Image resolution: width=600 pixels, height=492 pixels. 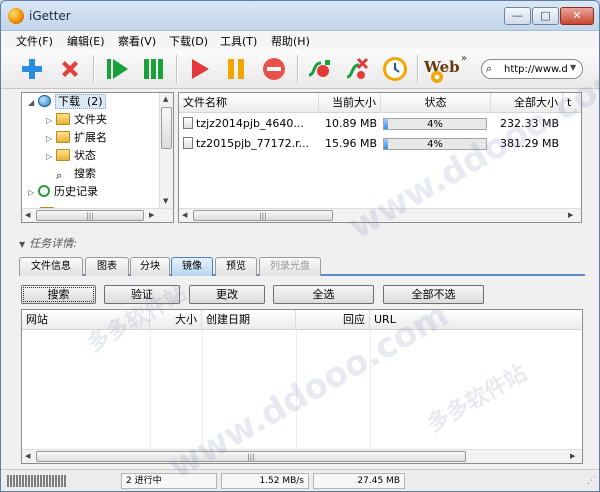 I want to click on column-status: 状态, so click(x=436, y=103).